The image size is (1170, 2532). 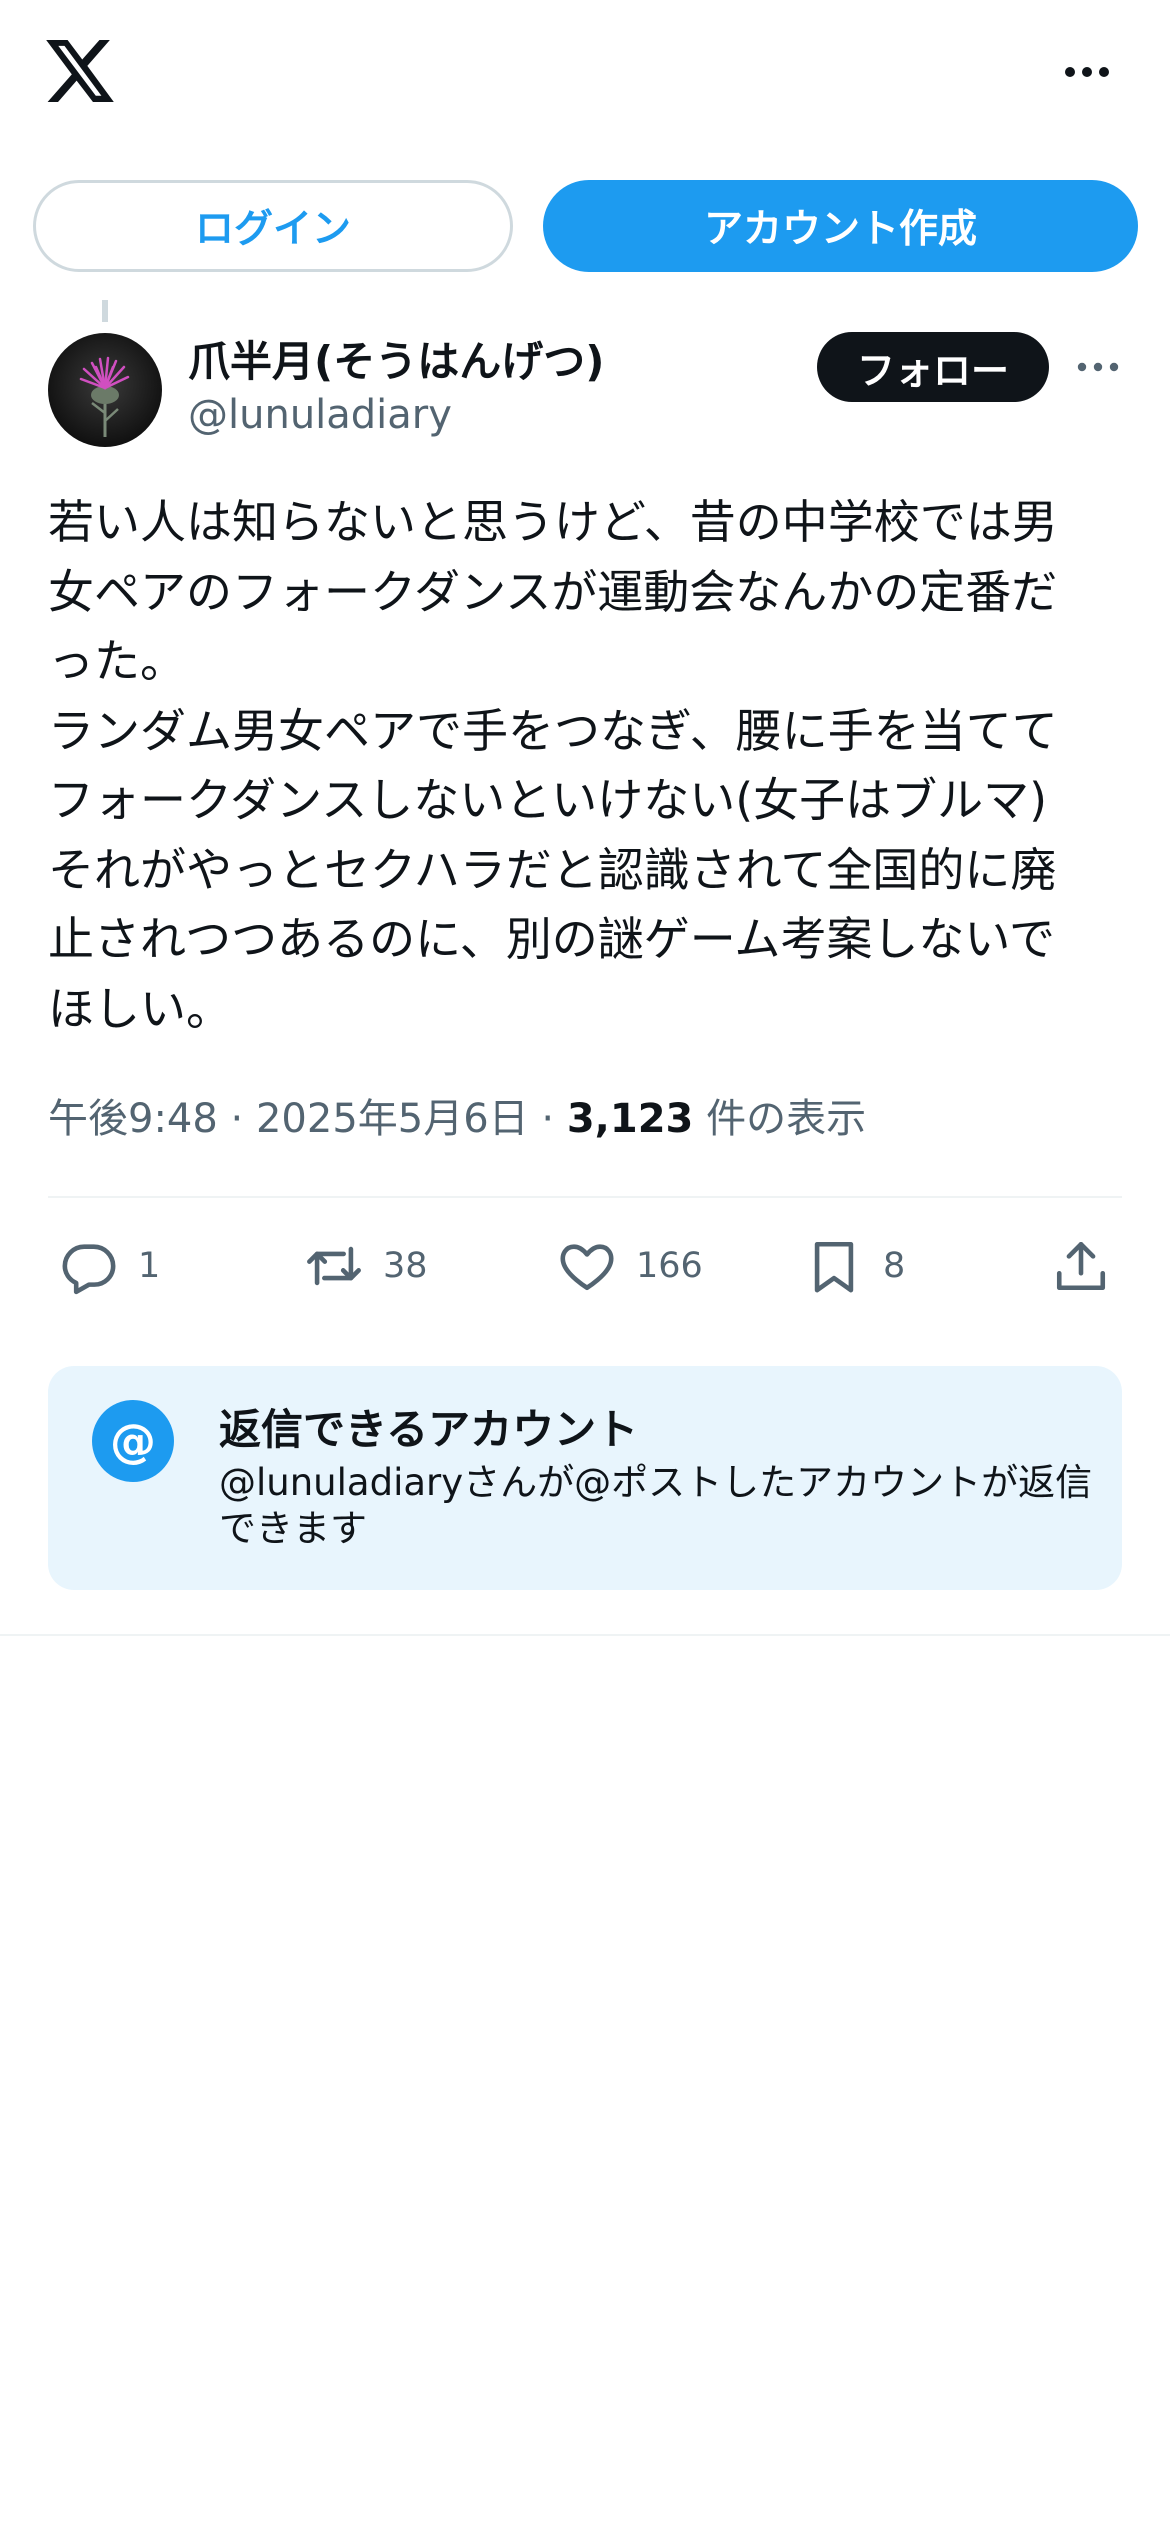 What do you see at coordinates (273, 226) in the screenshot?
I see `login-button: ログイン` at bounding box center [273, 226].